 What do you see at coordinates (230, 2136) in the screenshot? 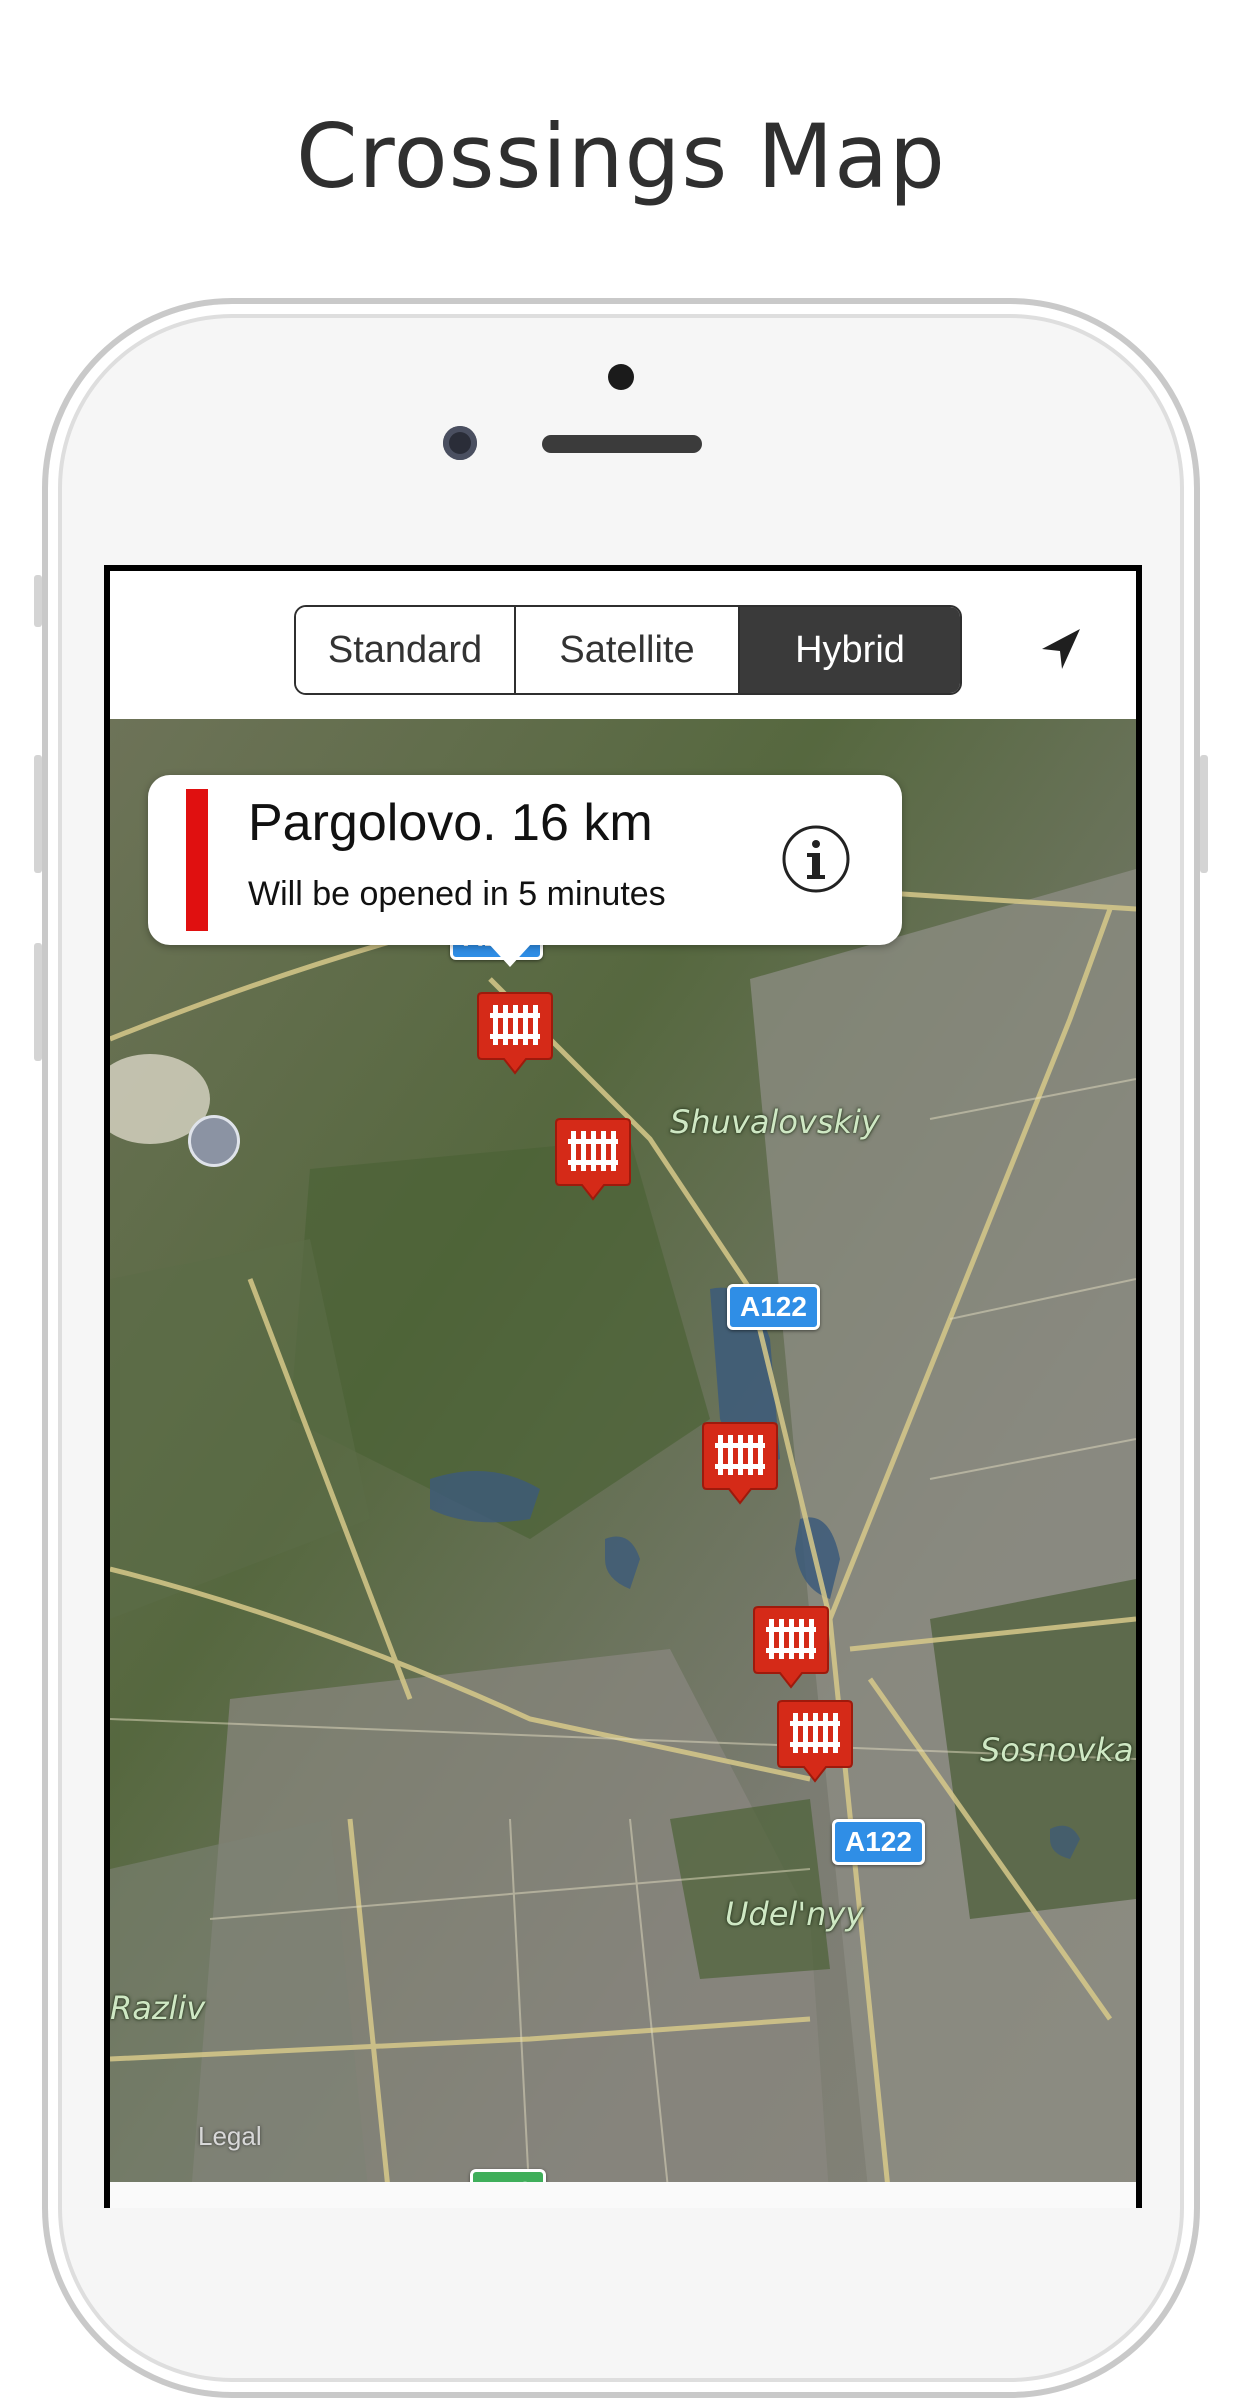
I see `legal-link: Legal` at bounding box center [230, 2136].